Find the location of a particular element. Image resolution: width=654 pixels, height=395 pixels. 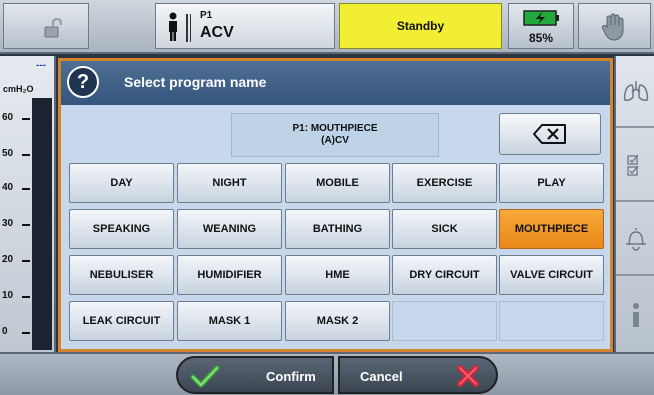

gauge-tick: 30 is located at coordinates (16, 223).